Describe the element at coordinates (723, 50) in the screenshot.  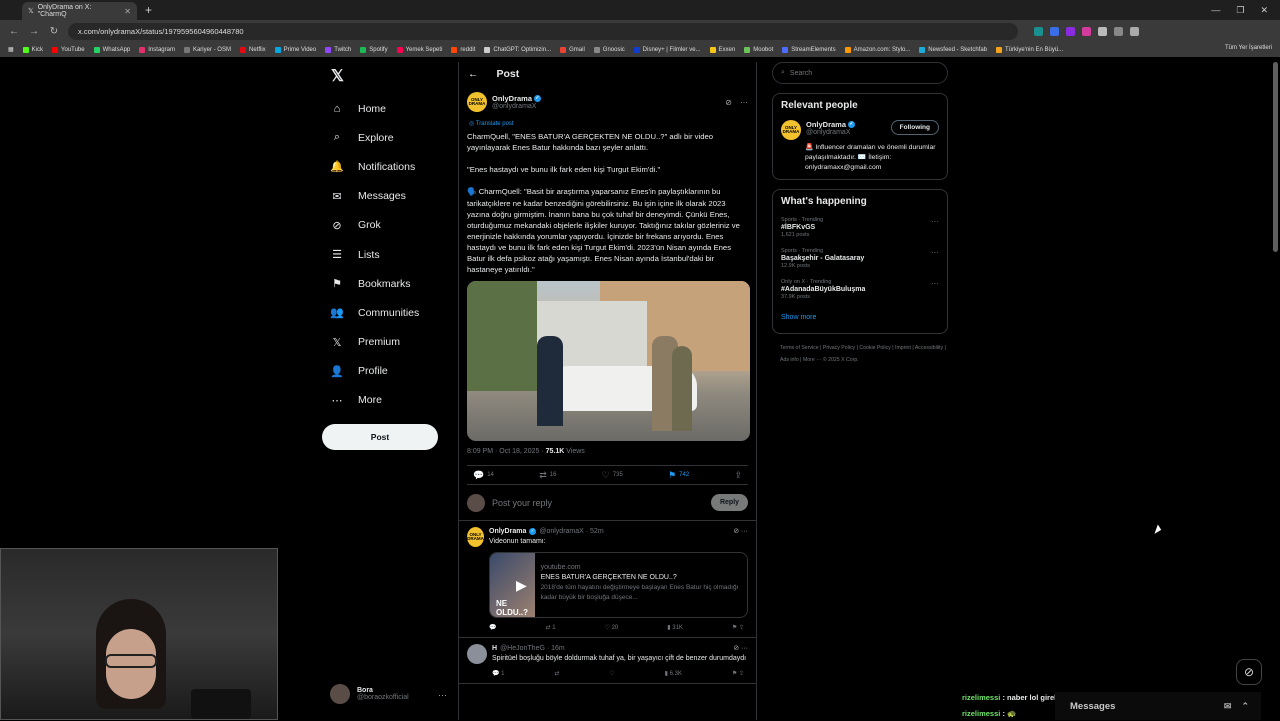
I see `bookmark-item: Exxen` at that location.